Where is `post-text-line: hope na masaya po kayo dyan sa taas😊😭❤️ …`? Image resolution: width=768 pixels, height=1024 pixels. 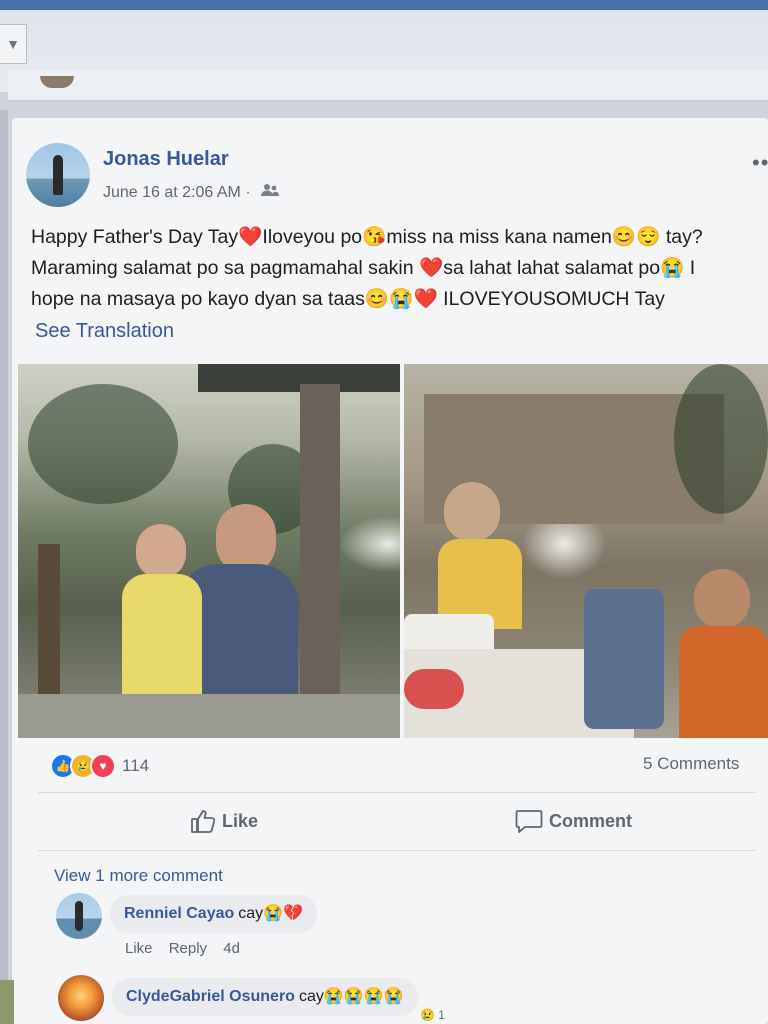
post-text-line: hope na masaya po kayo dyan sa taas😊😭❤️ … is located at coordinates (348, 299).